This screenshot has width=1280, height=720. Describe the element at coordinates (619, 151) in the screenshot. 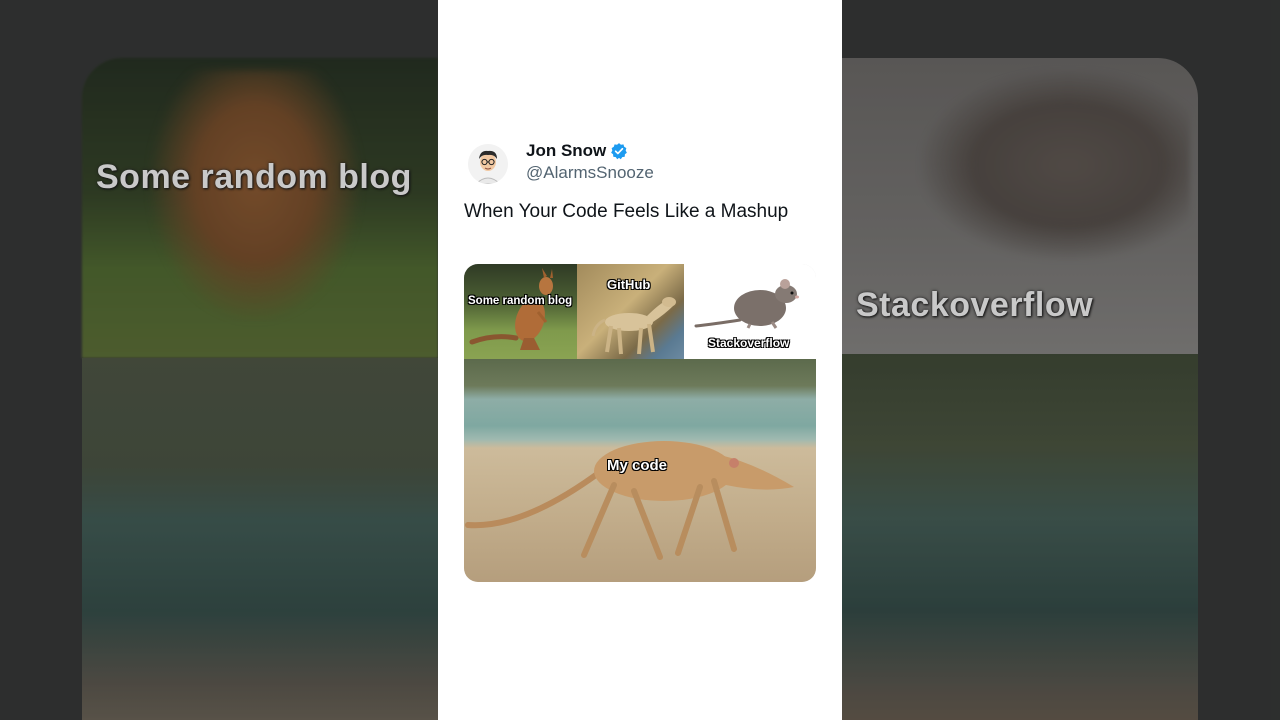

I see `verified-badge-icon` at that location.